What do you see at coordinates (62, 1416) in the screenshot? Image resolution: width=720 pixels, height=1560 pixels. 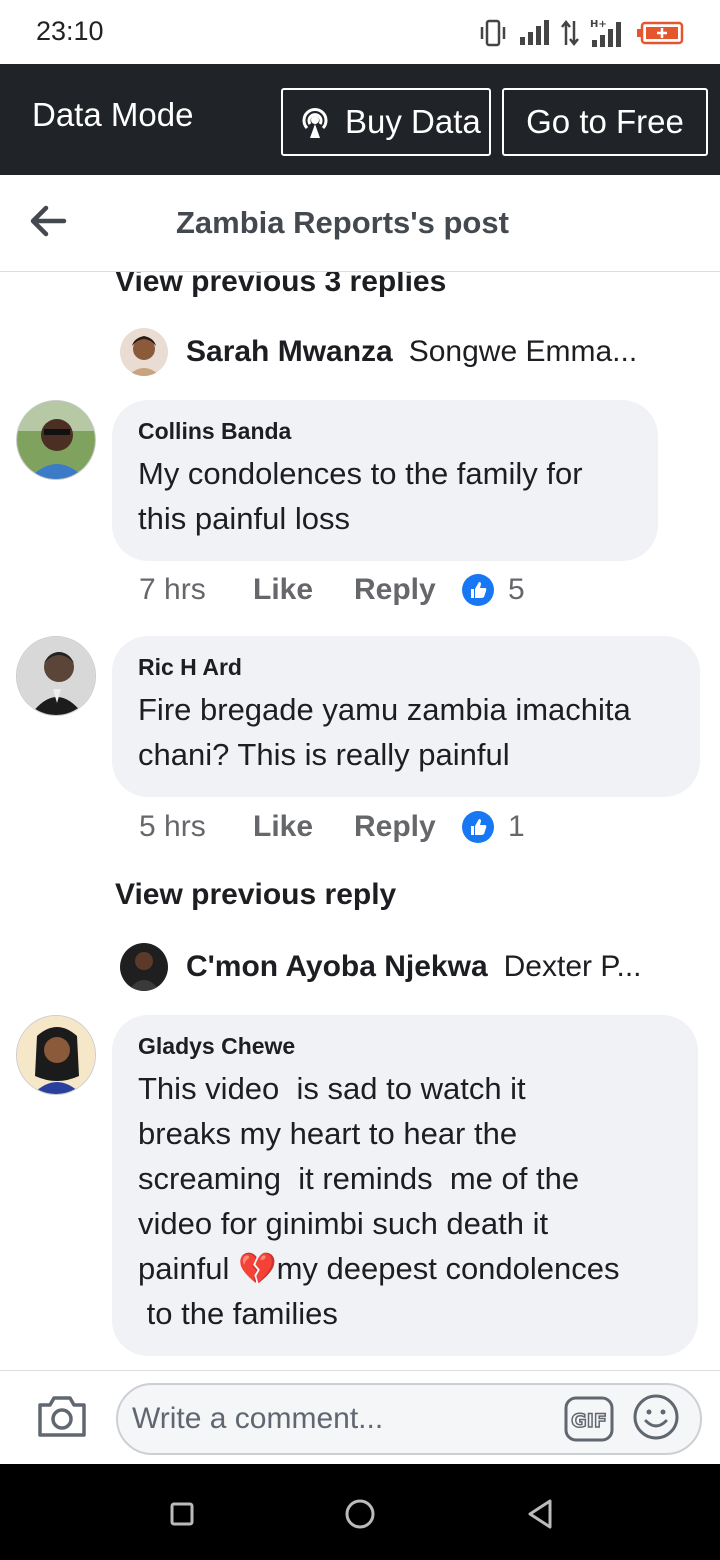 I see `camera-icon` at bounding box center [62, 1416].